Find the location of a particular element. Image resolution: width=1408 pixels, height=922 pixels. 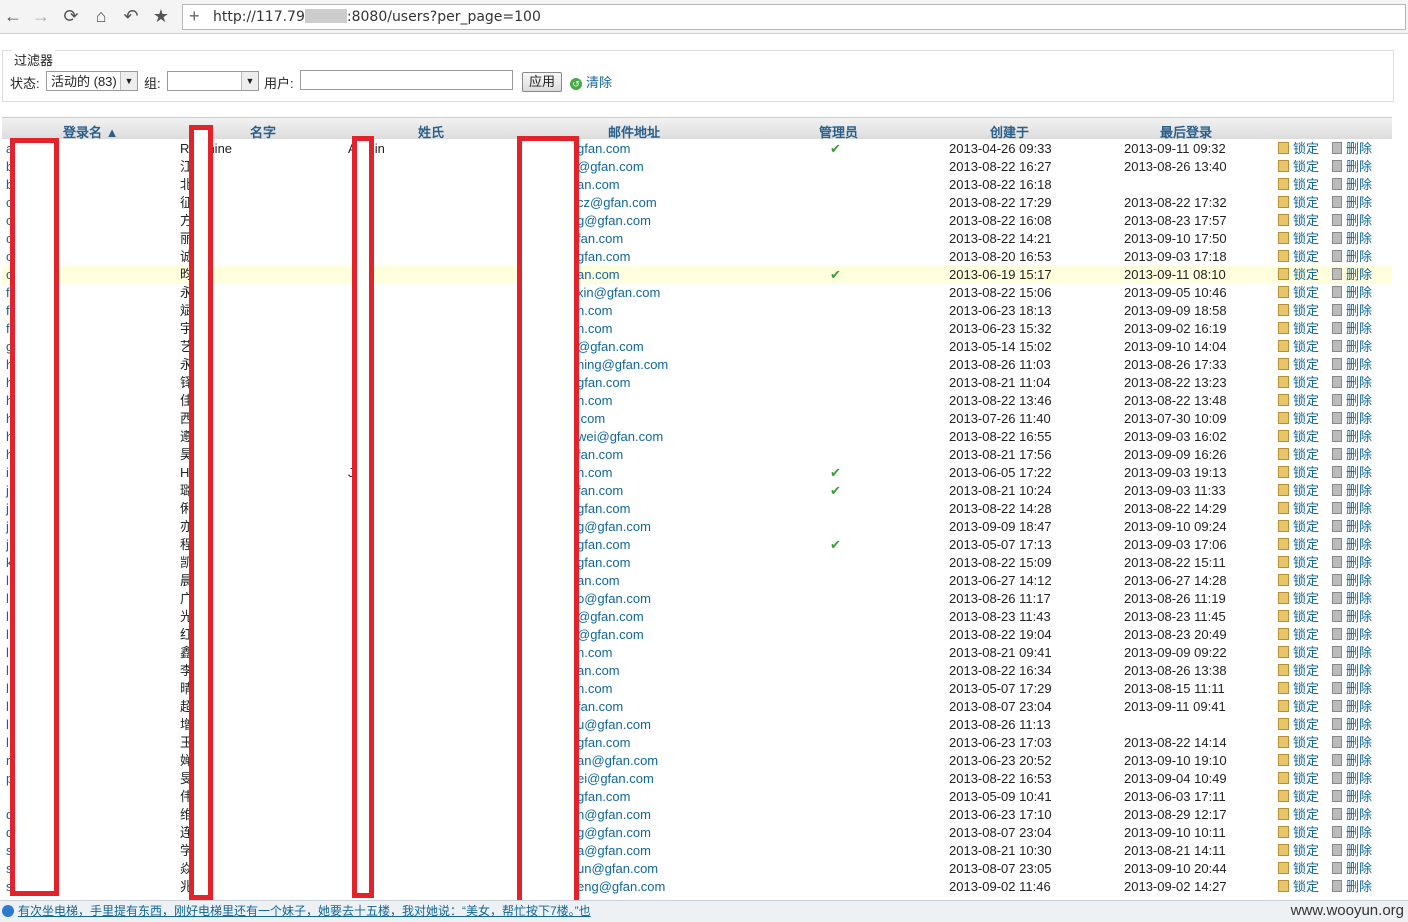

email-cell: u@gfan.com is located at coordinates (614, 725).